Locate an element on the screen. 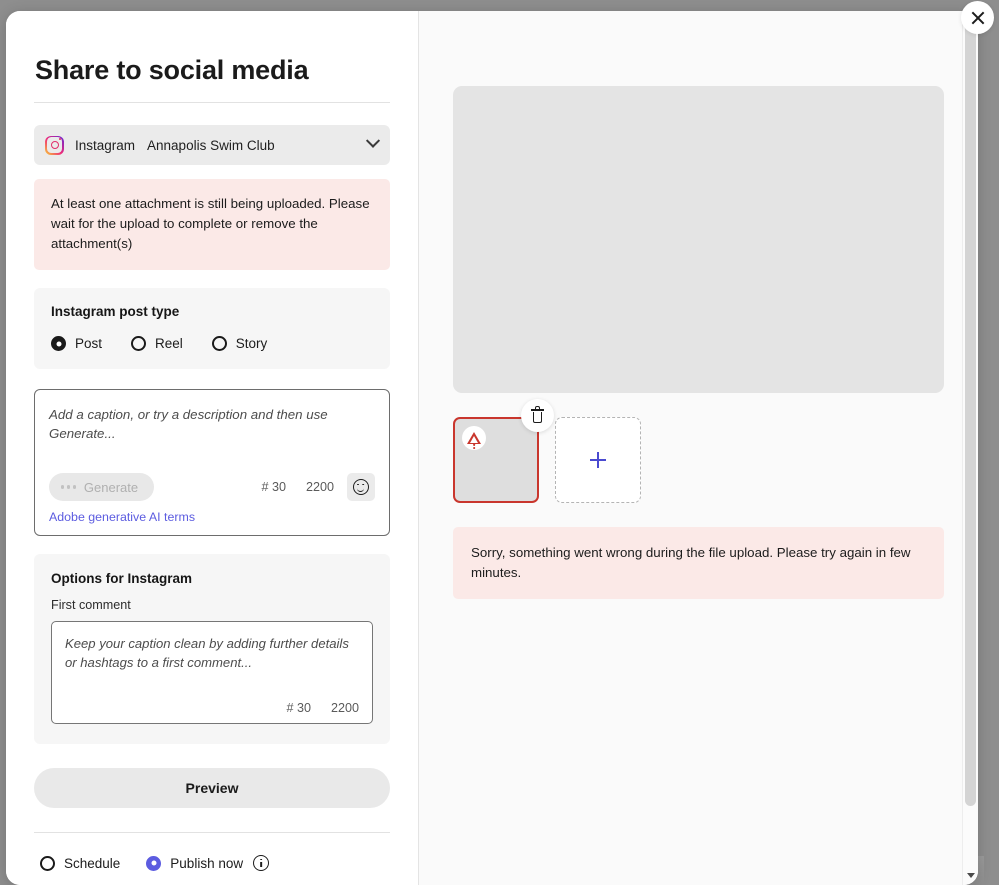  page-title: Share to social media is located at coordinates (172, 70).